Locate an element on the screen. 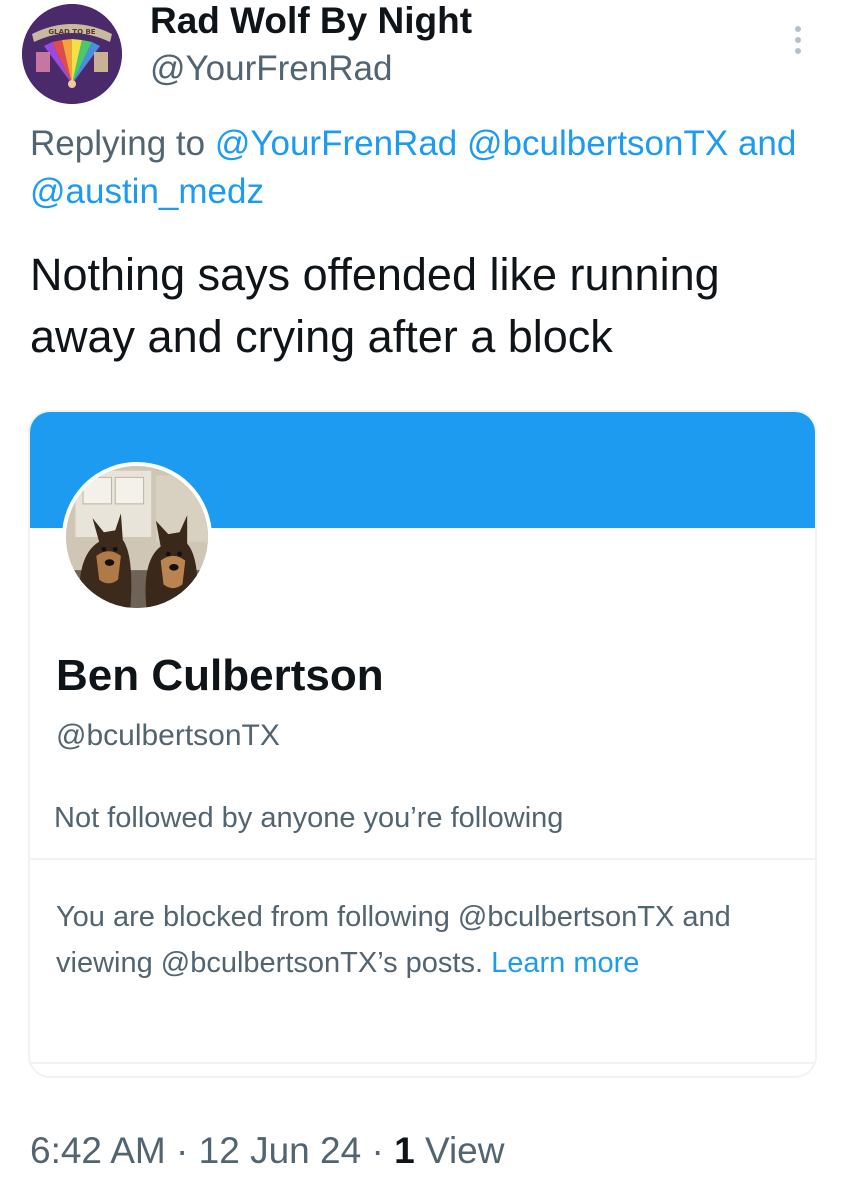  tweet-meta: 6:42 AM · 12 Jun 24 · 1 View is located at coordinates (267, 1151).